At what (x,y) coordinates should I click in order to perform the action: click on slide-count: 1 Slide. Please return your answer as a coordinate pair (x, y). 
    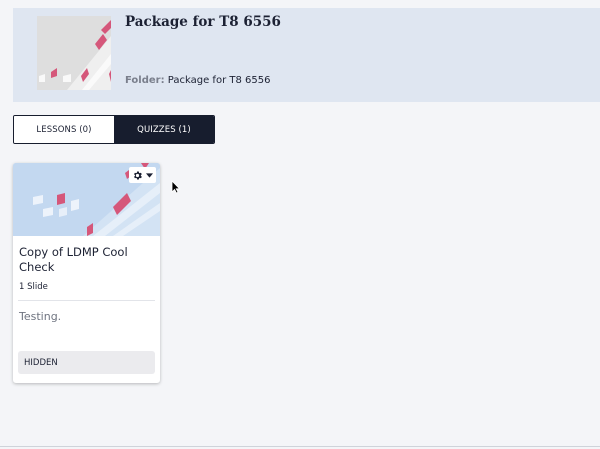
    Looking at the image, I should click on (33, 287).